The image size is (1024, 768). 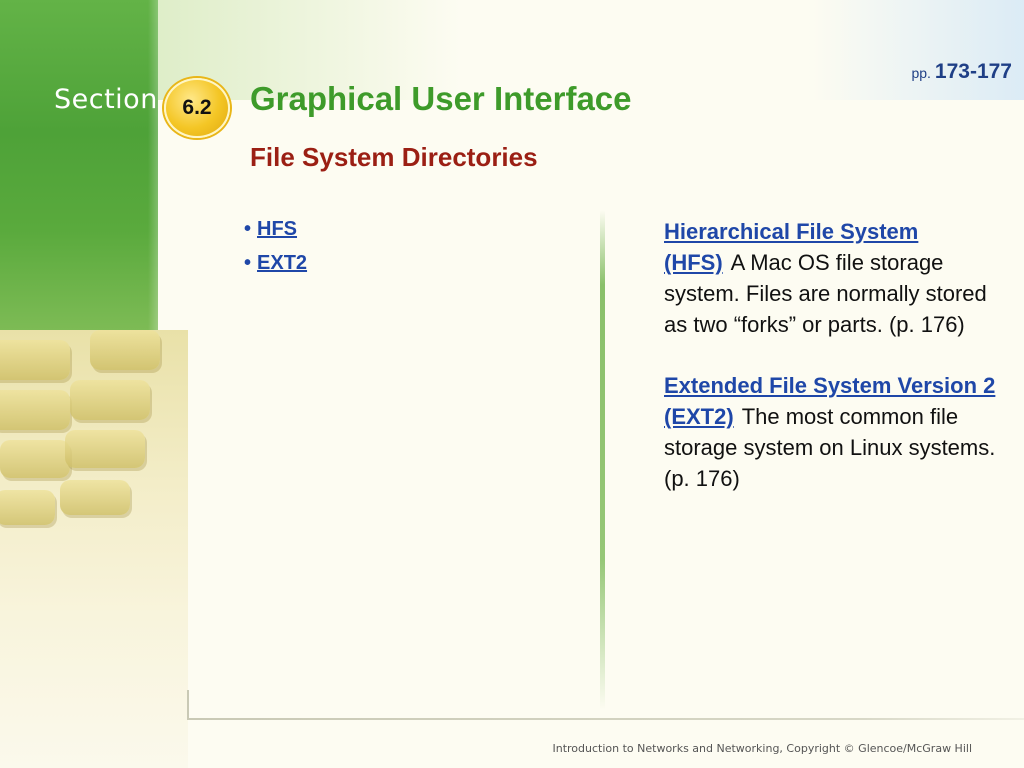 I want to click on bullet-label: EXT2, so click(x=282, y=263).